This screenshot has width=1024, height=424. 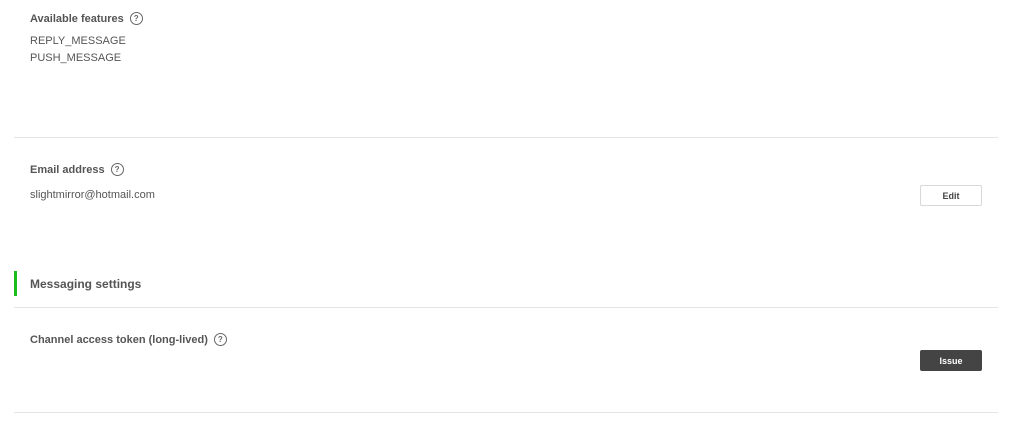 I want to click on issue-token-button: Issue, so click(x=951, y=360).